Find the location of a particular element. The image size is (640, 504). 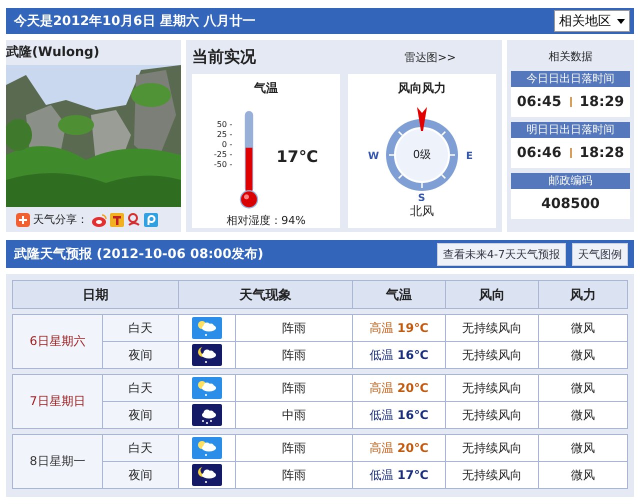

time-value: 18:28 is located at coordinates (602, 153).